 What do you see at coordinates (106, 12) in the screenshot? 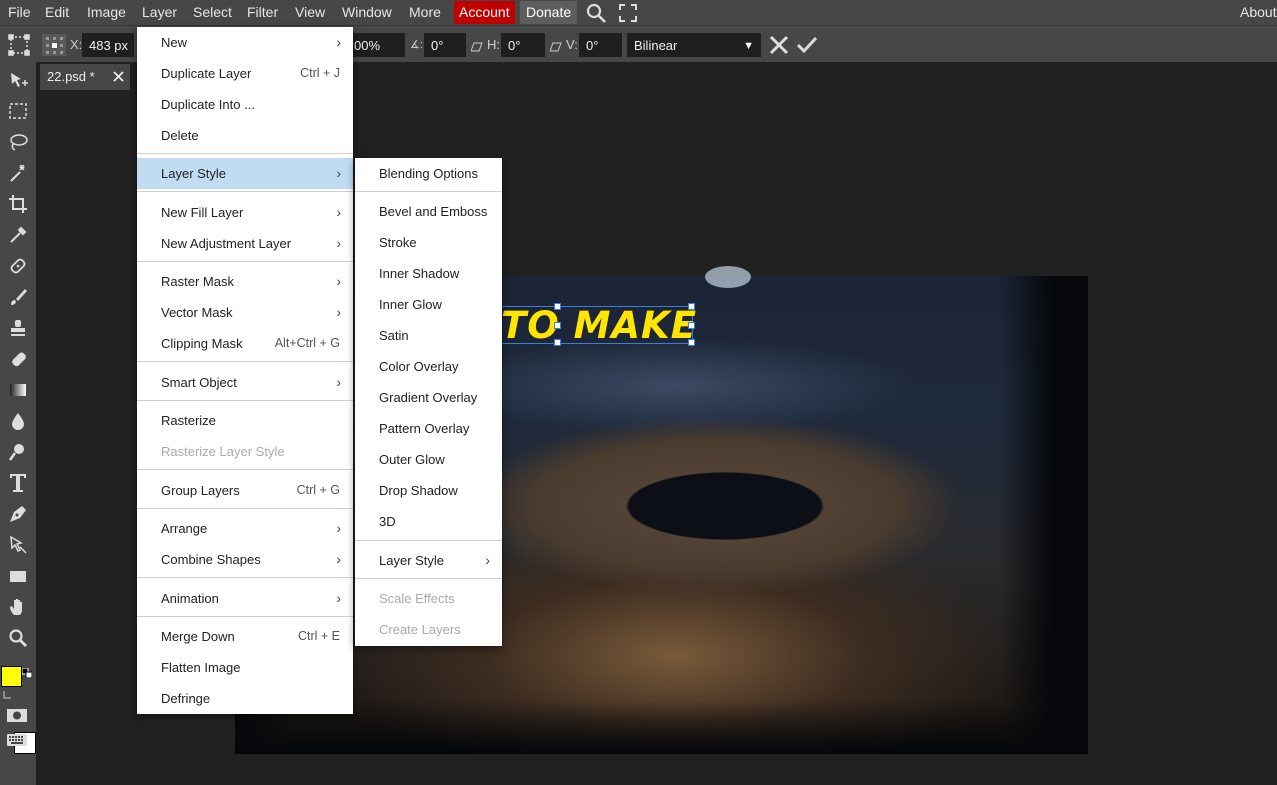
I see `menu-image: Image` at bounding box center [106, 12].